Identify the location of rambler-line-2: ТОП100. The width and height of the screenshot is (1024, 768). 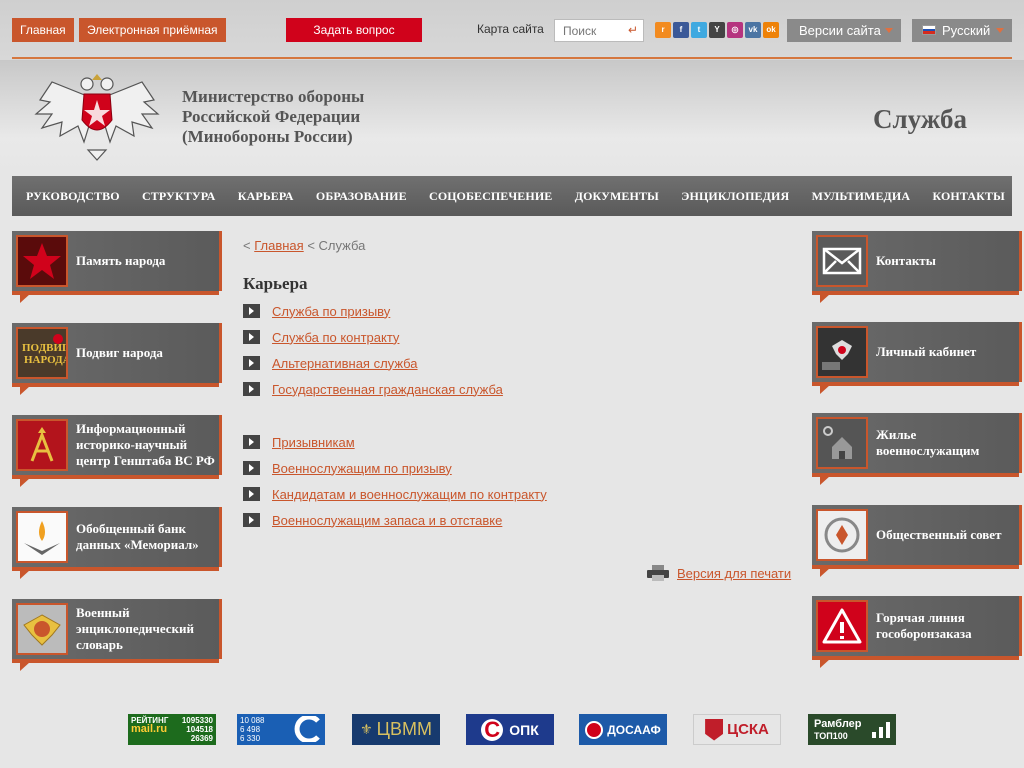
(831, 735).